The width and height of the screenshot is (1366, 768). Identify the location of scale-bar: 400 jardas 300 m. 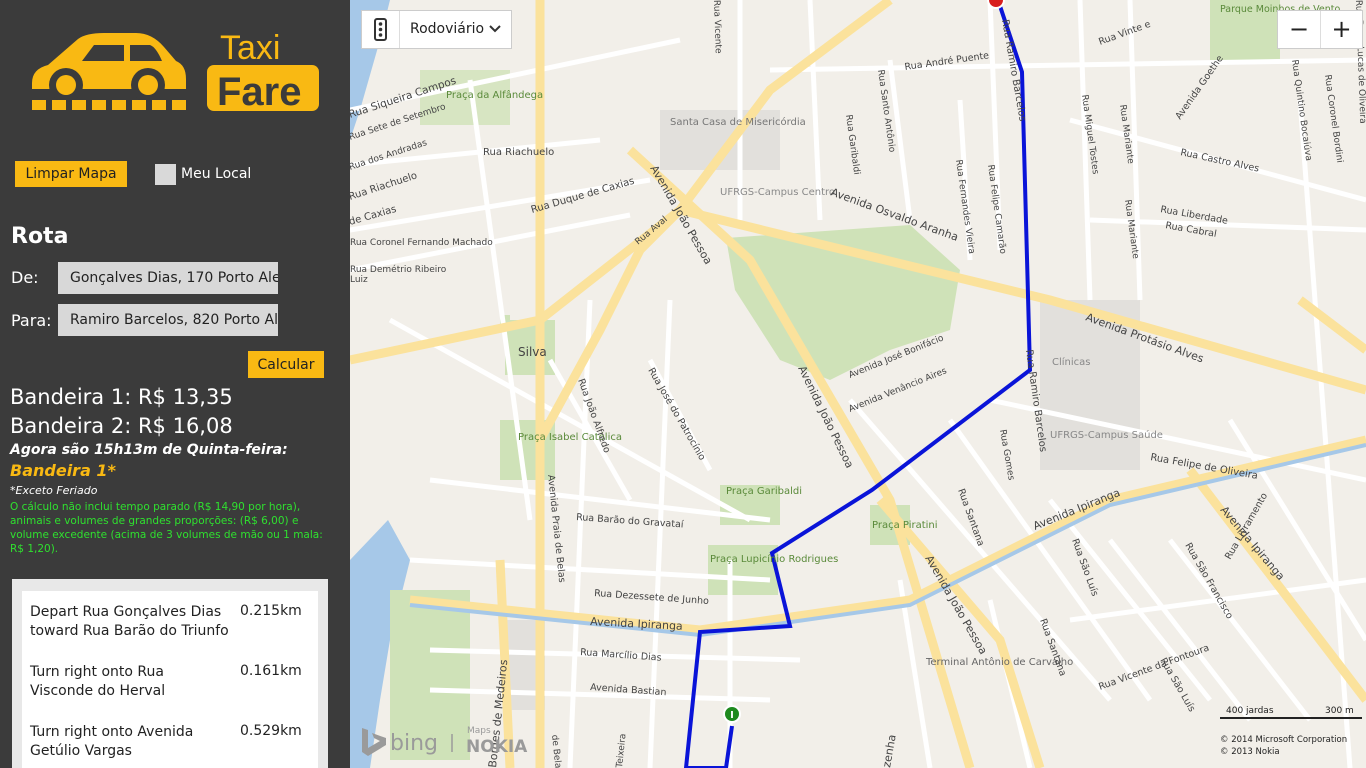
(1291, 712).